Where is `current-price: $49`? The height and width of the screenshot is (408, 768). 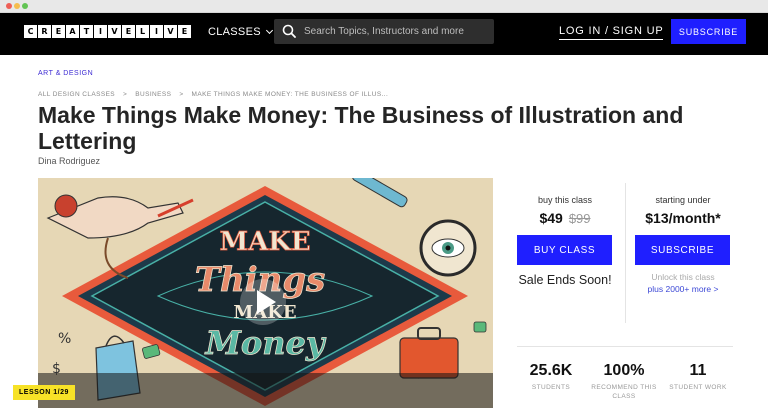
current-price: $49 is located at coordinates (551, 218).